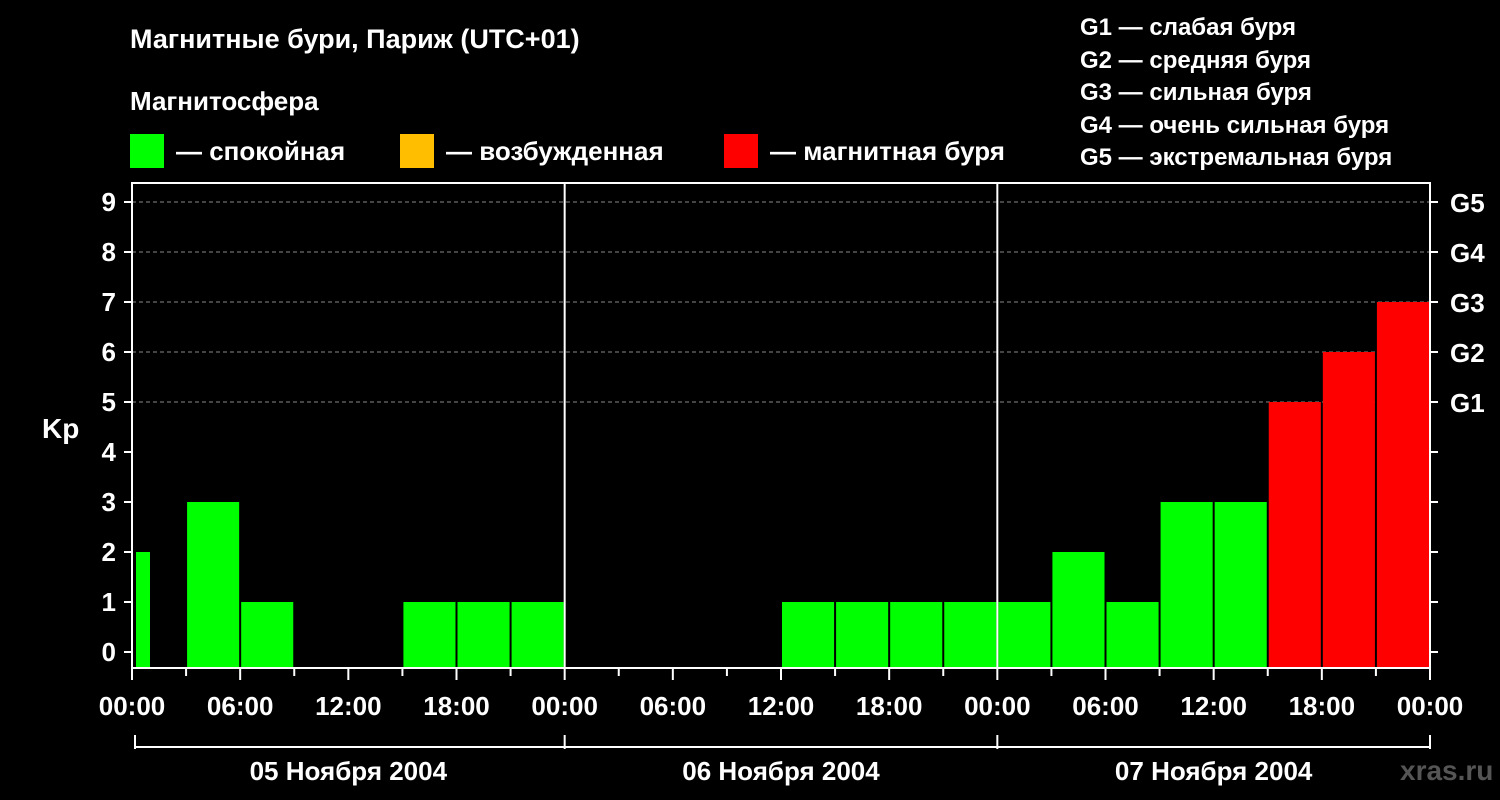 Image resolution: width=1500 pixels, height=800 pixels. I want to click on y-tick-label: 5, so click(109, 402).